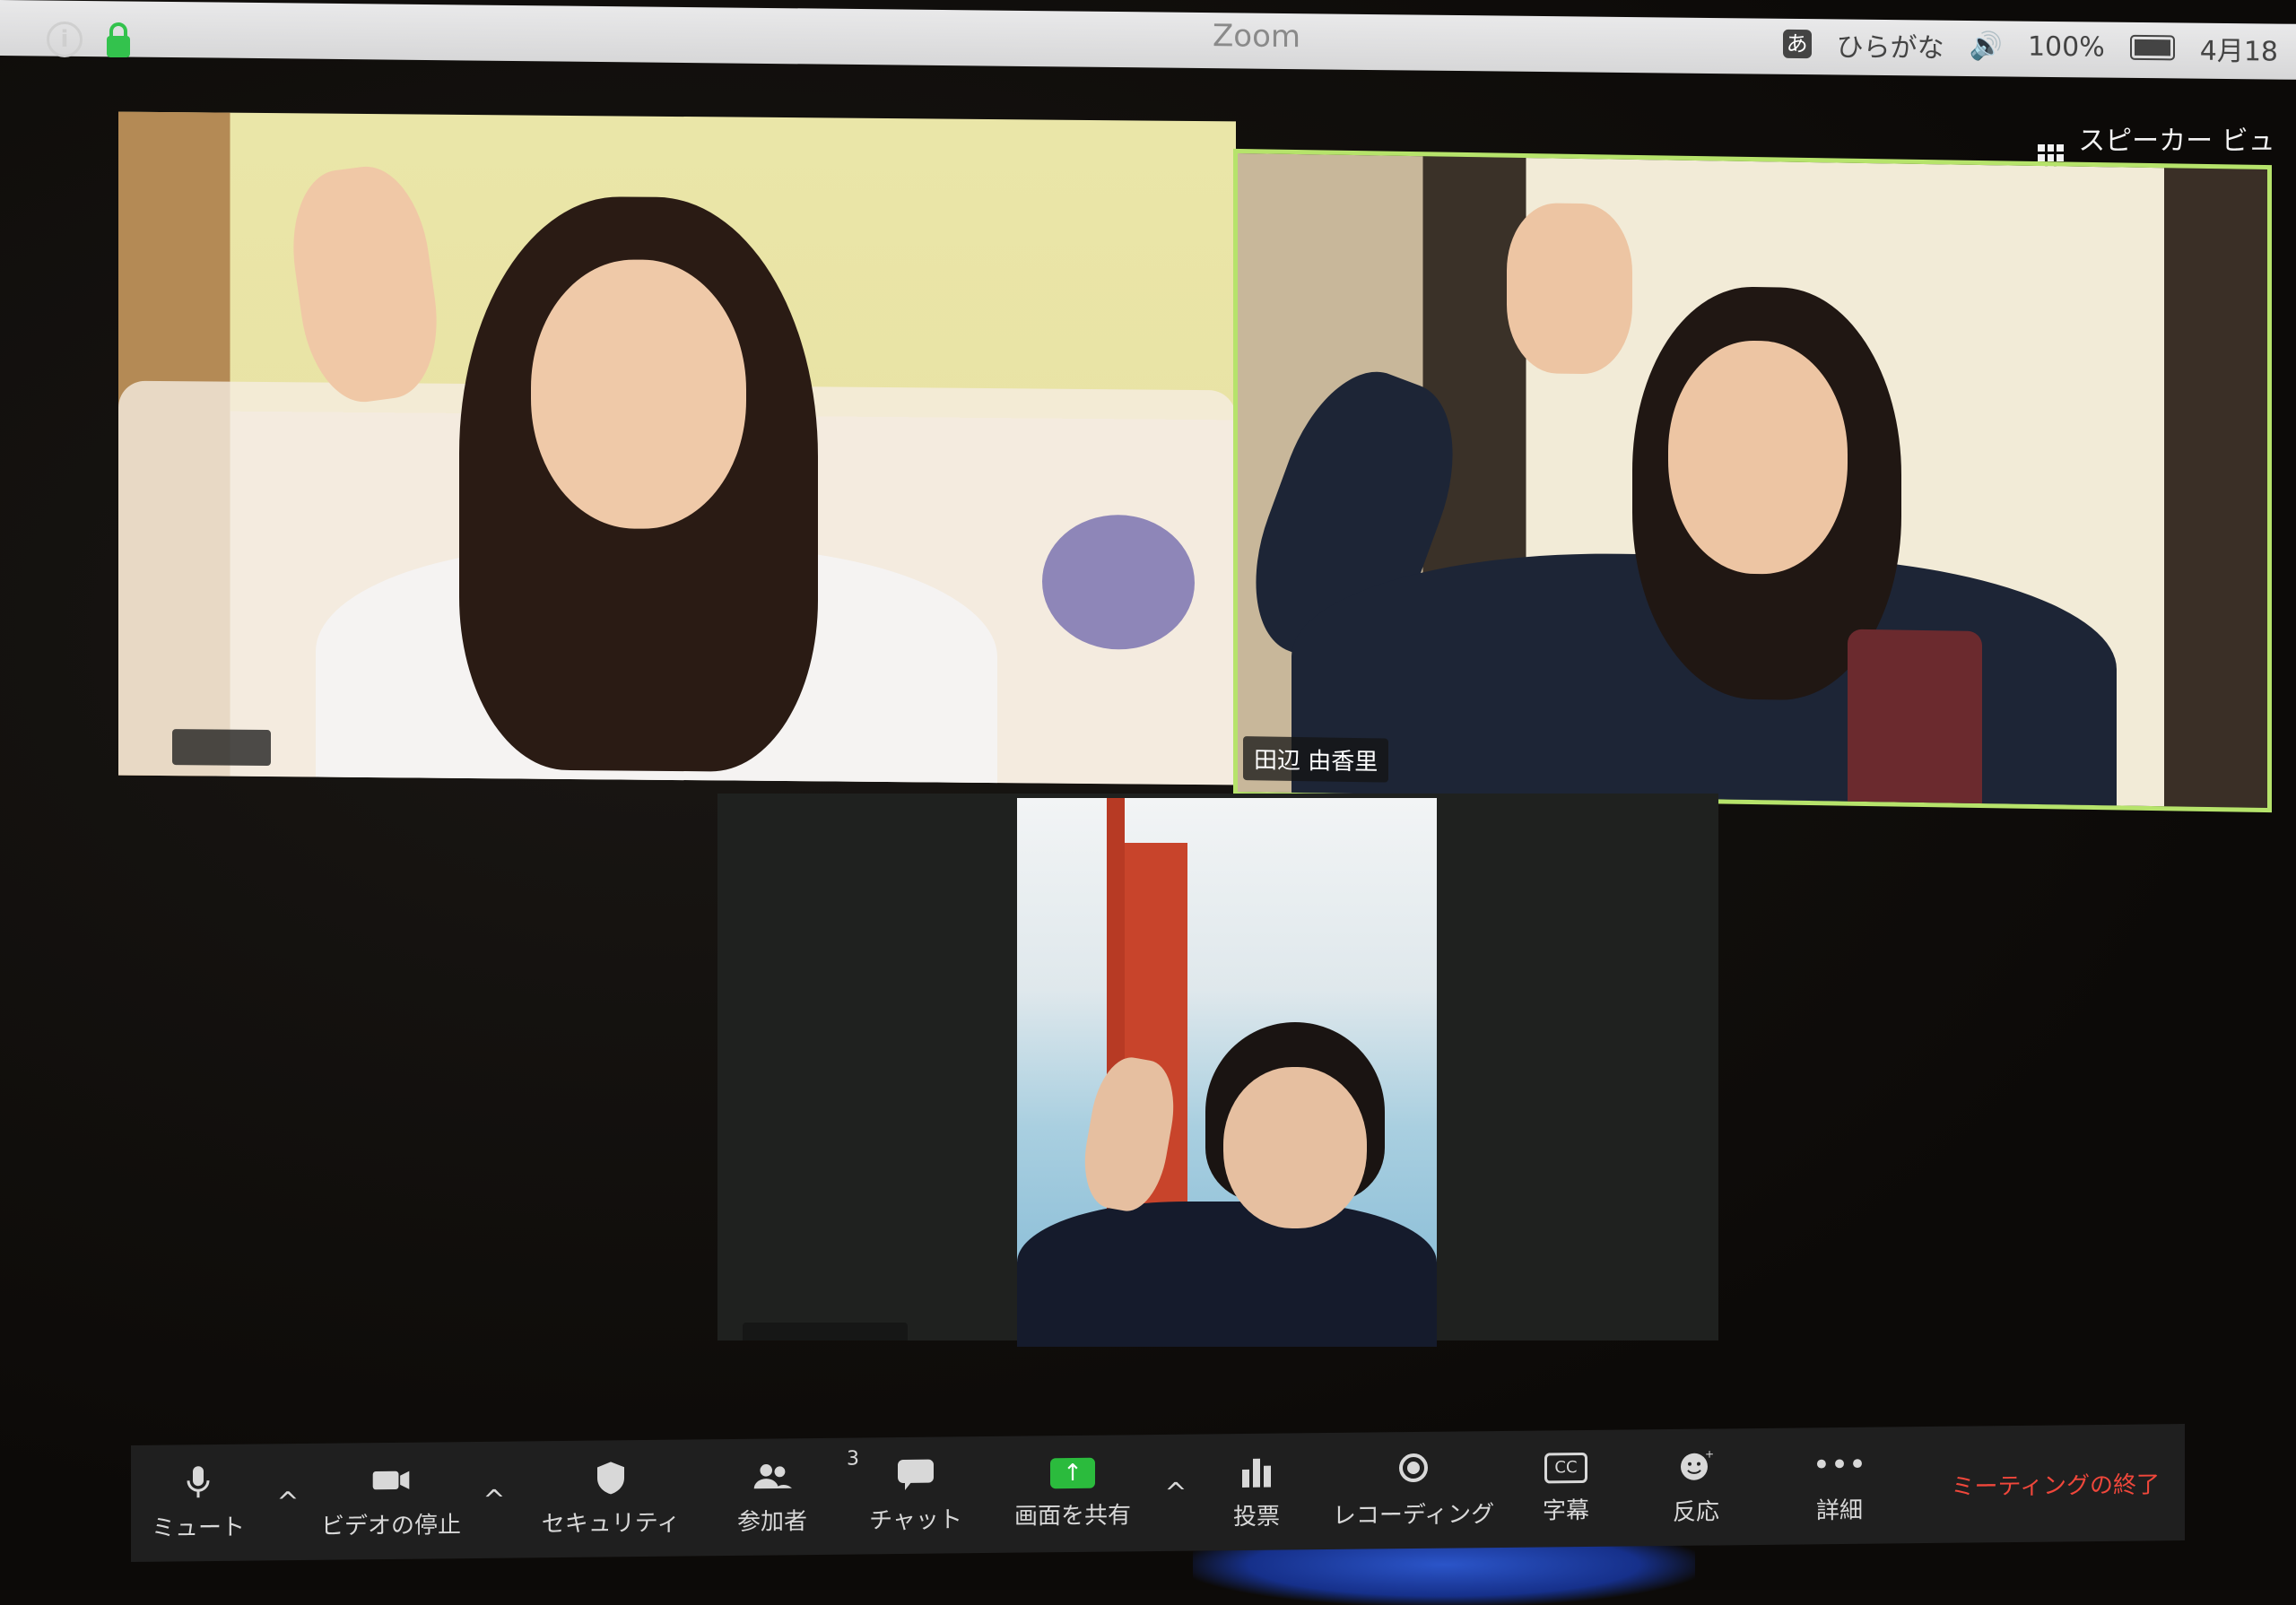 The width and height of the screenshot is (2296, 1605). Describe the element at coordinates (1256, 1470) in the screenshot. I see `bar-chart-icon` at that location.